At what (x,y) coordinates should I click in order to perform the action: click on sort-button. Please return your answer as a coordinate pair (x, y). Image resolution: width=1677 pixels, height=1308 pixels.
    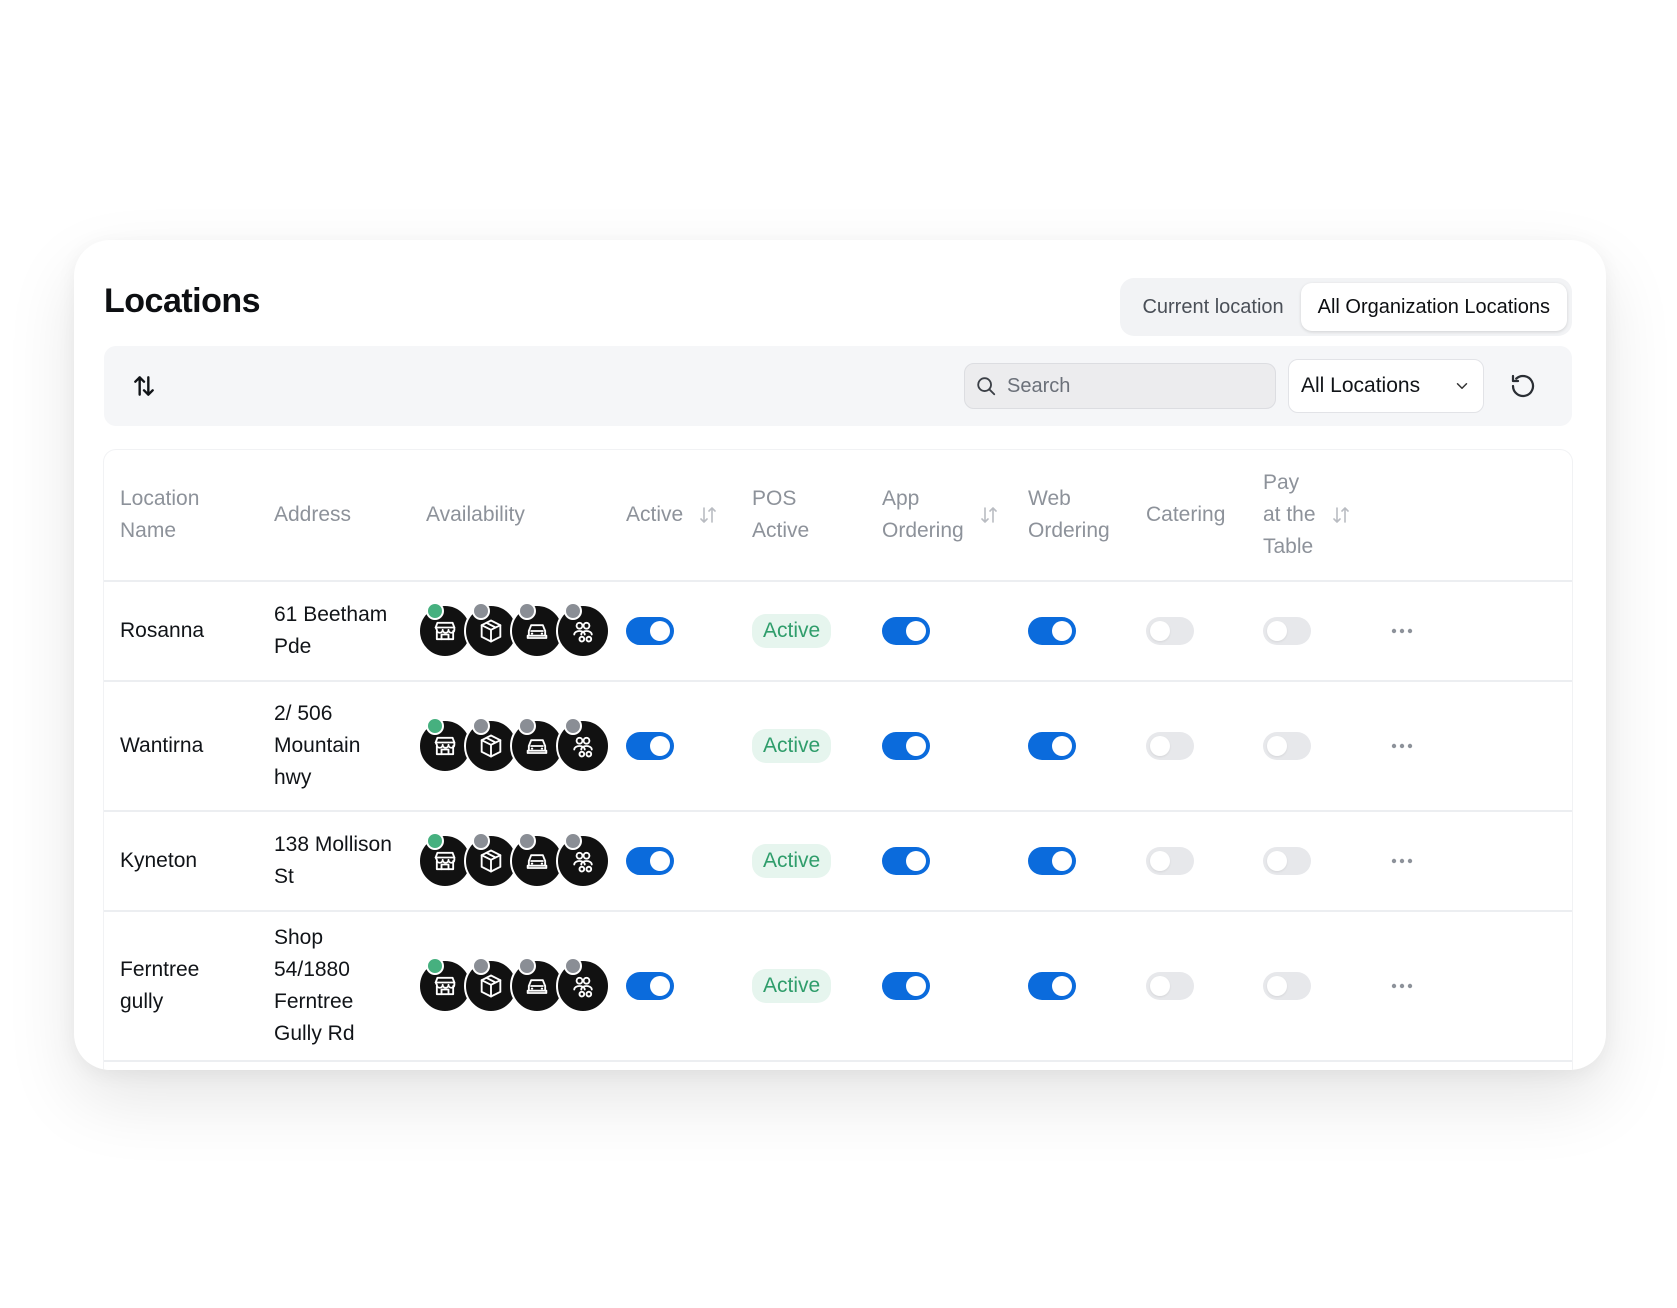
    Looking at the image, I should click on (144, 386).